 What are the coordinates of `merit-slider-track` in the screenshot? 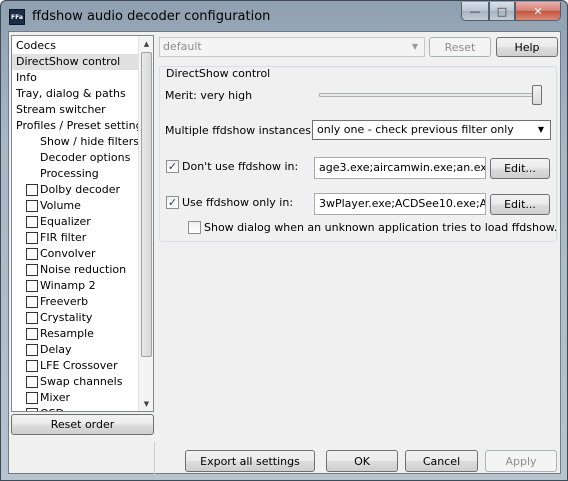 It's located at (430, 95).